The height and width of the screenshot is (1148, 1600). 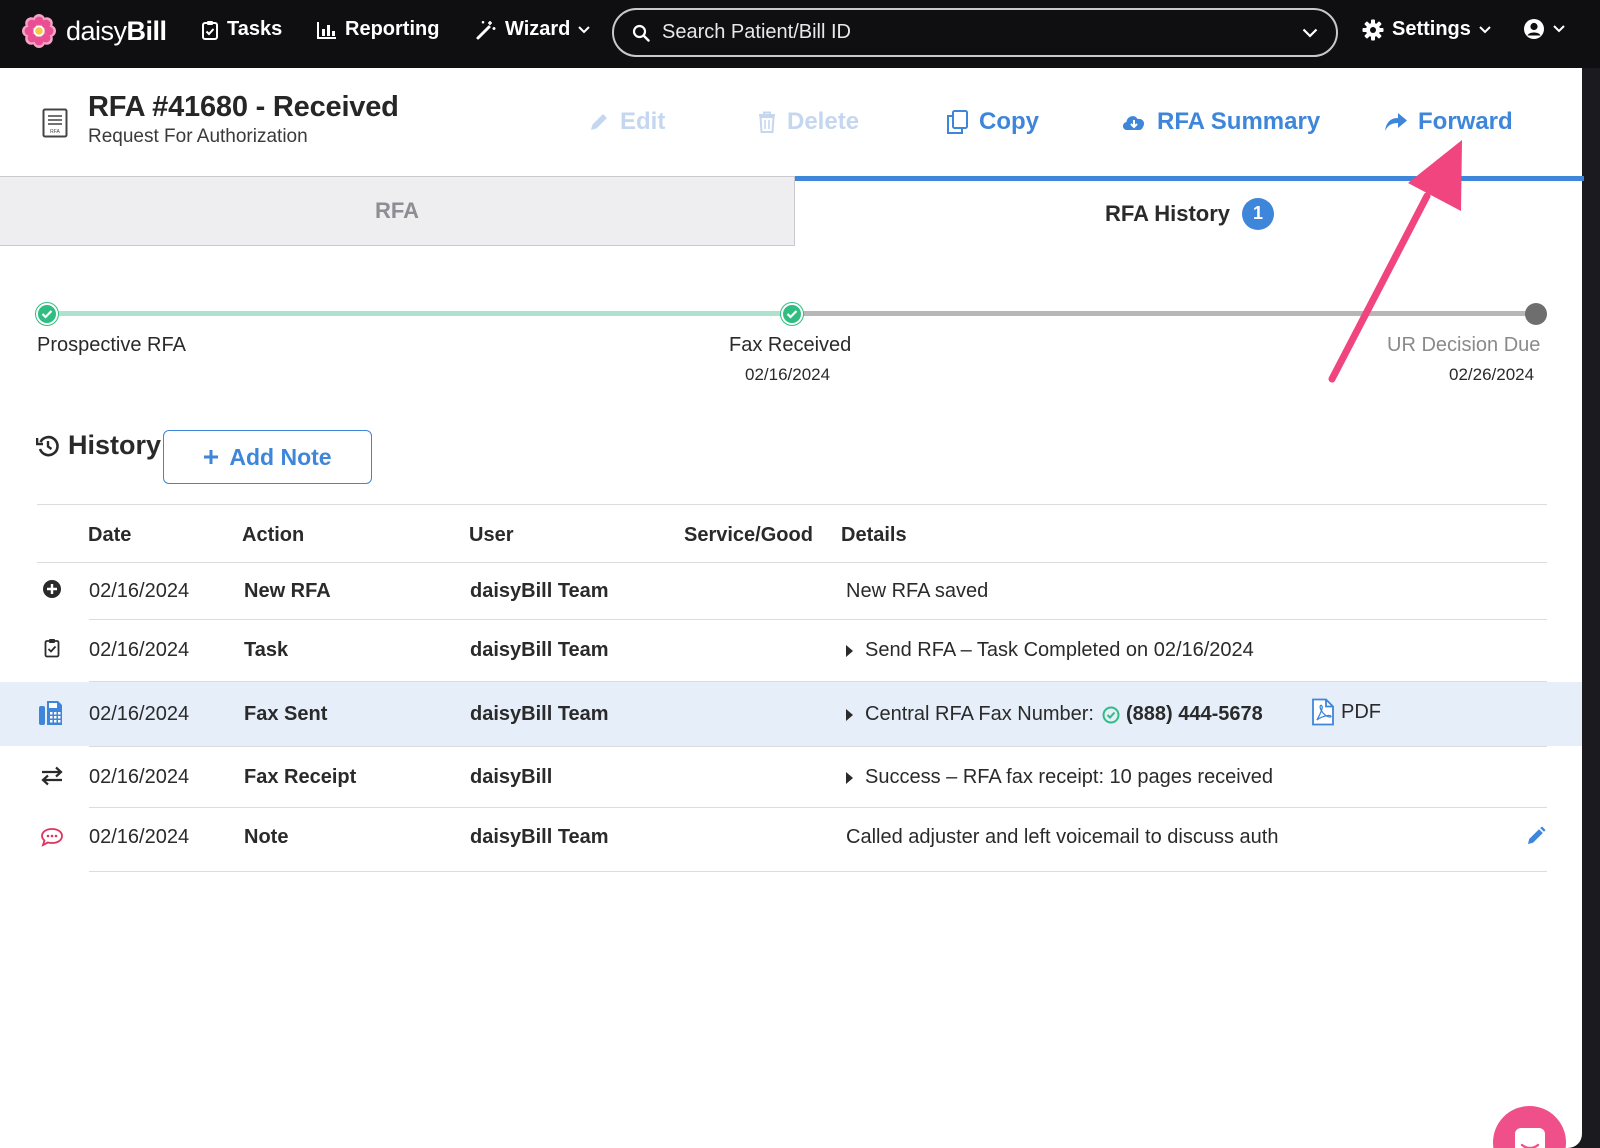 What do you see at coordinates (110, 535) in the screenshot?
I see `column-header-date: Date` at bounding box center [110, 535].